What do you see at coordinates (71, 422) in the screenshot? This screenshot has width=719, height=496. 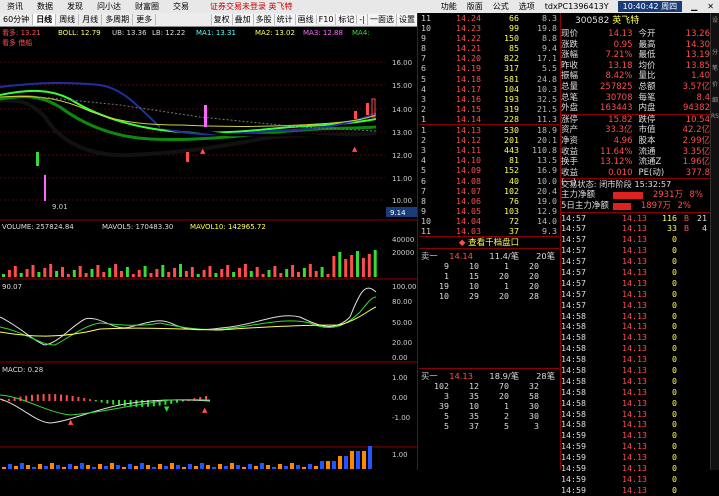 I see `macd-signal-icon: ▲` at bounding box center [71, 422].